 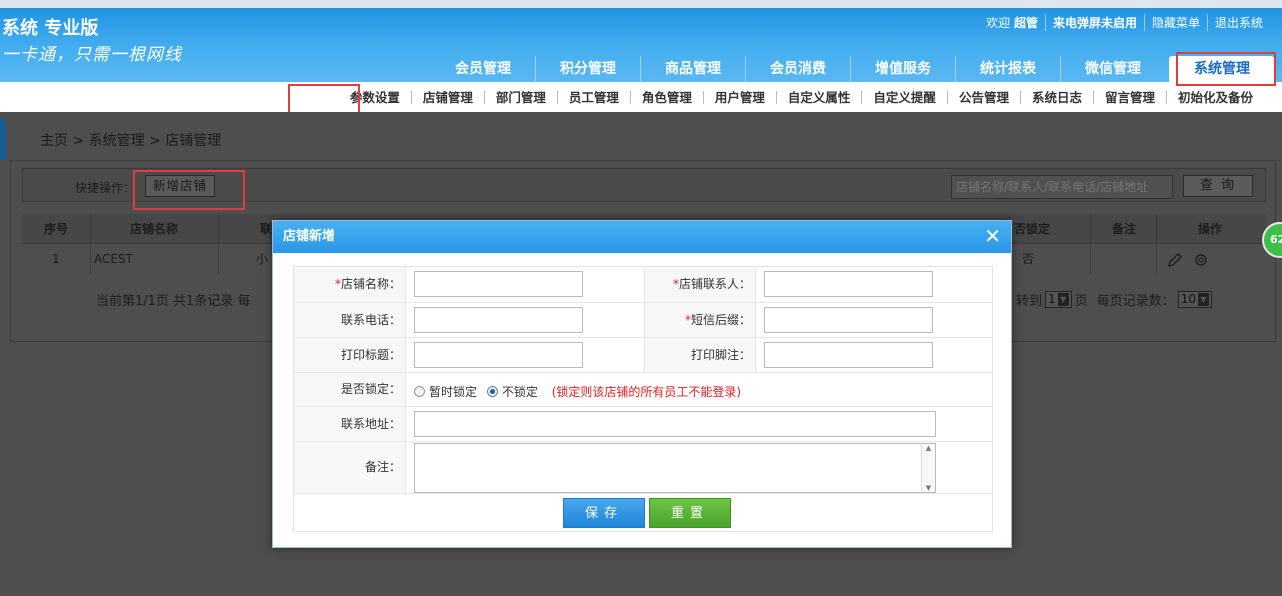 What do you see at coordinates (492, 391) in the screenshot?
I see `radio-checked-icon` at bounding box center [492, 391].